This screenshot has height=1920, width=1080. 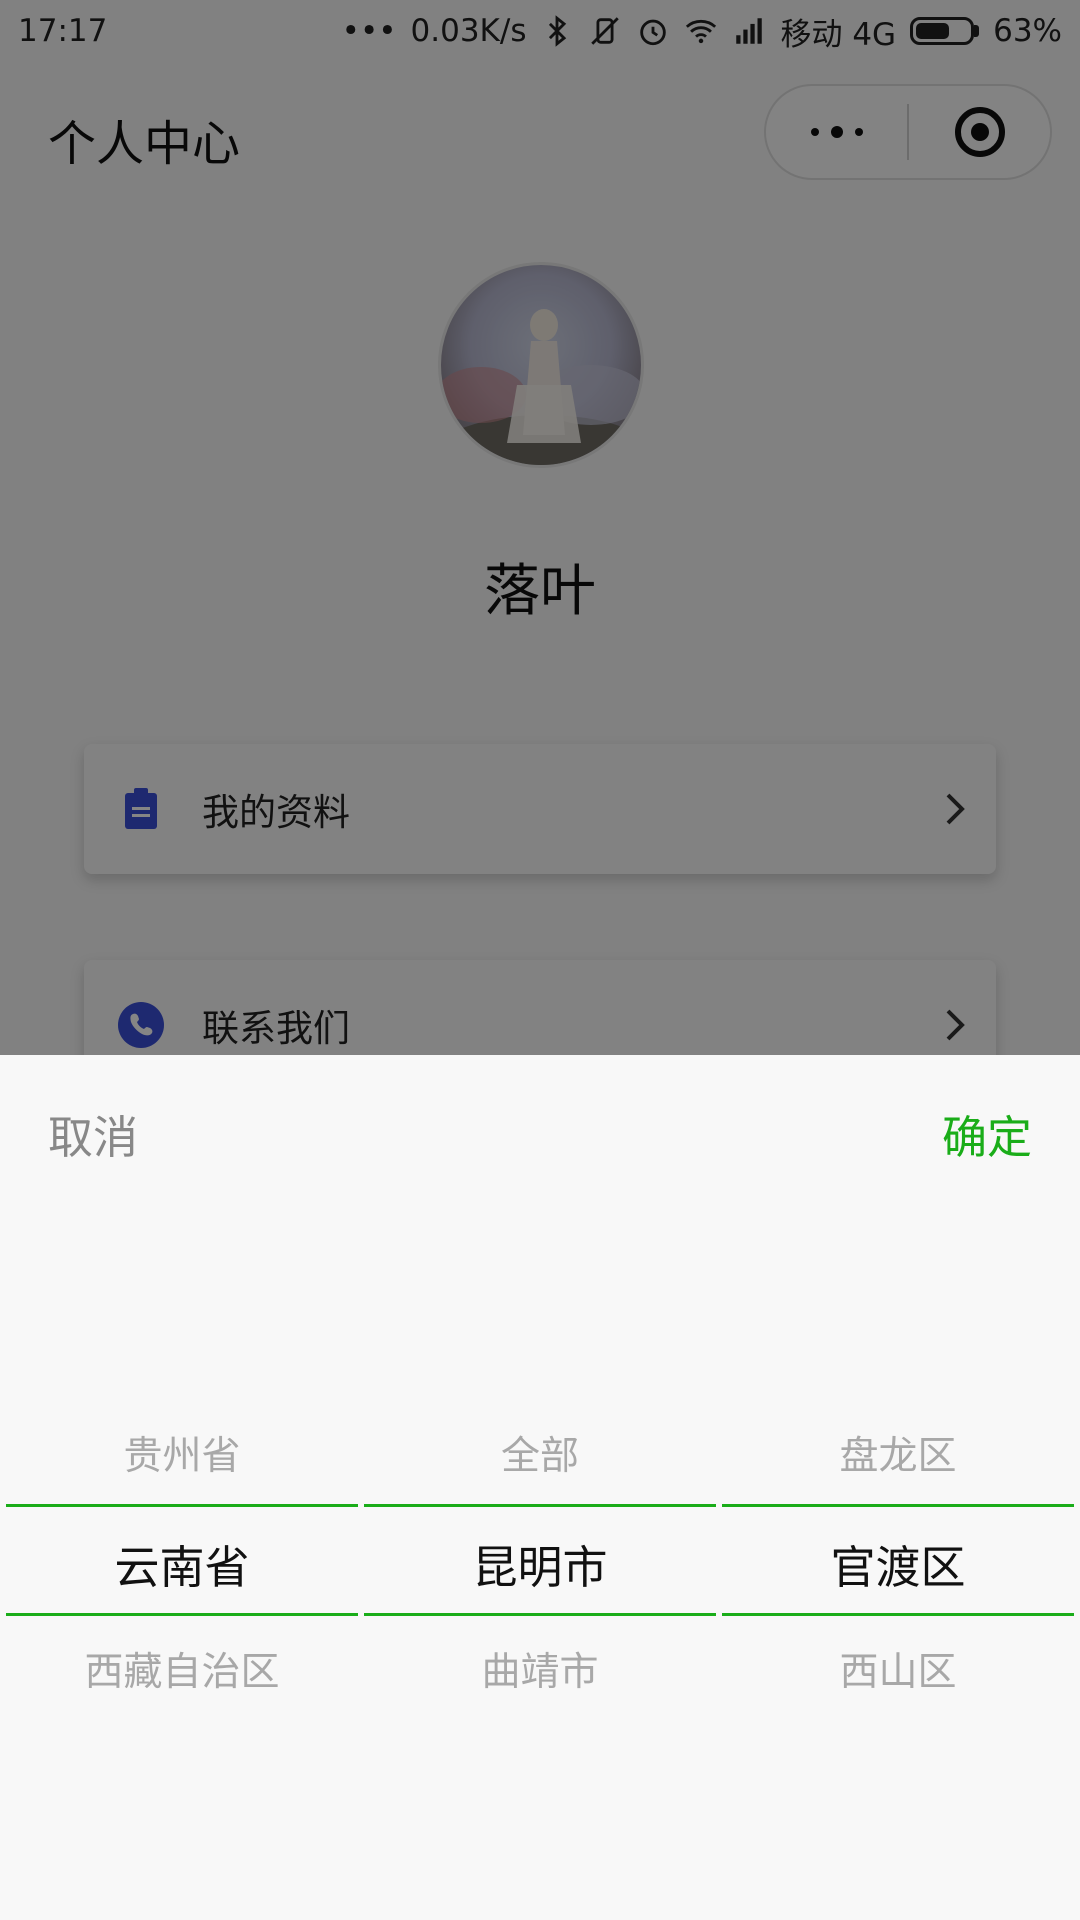 What do you see at coordinates (540, 1669) in the screenshot?
I see `picker-option: 曲靖市` at bounding box center [540, 1669].